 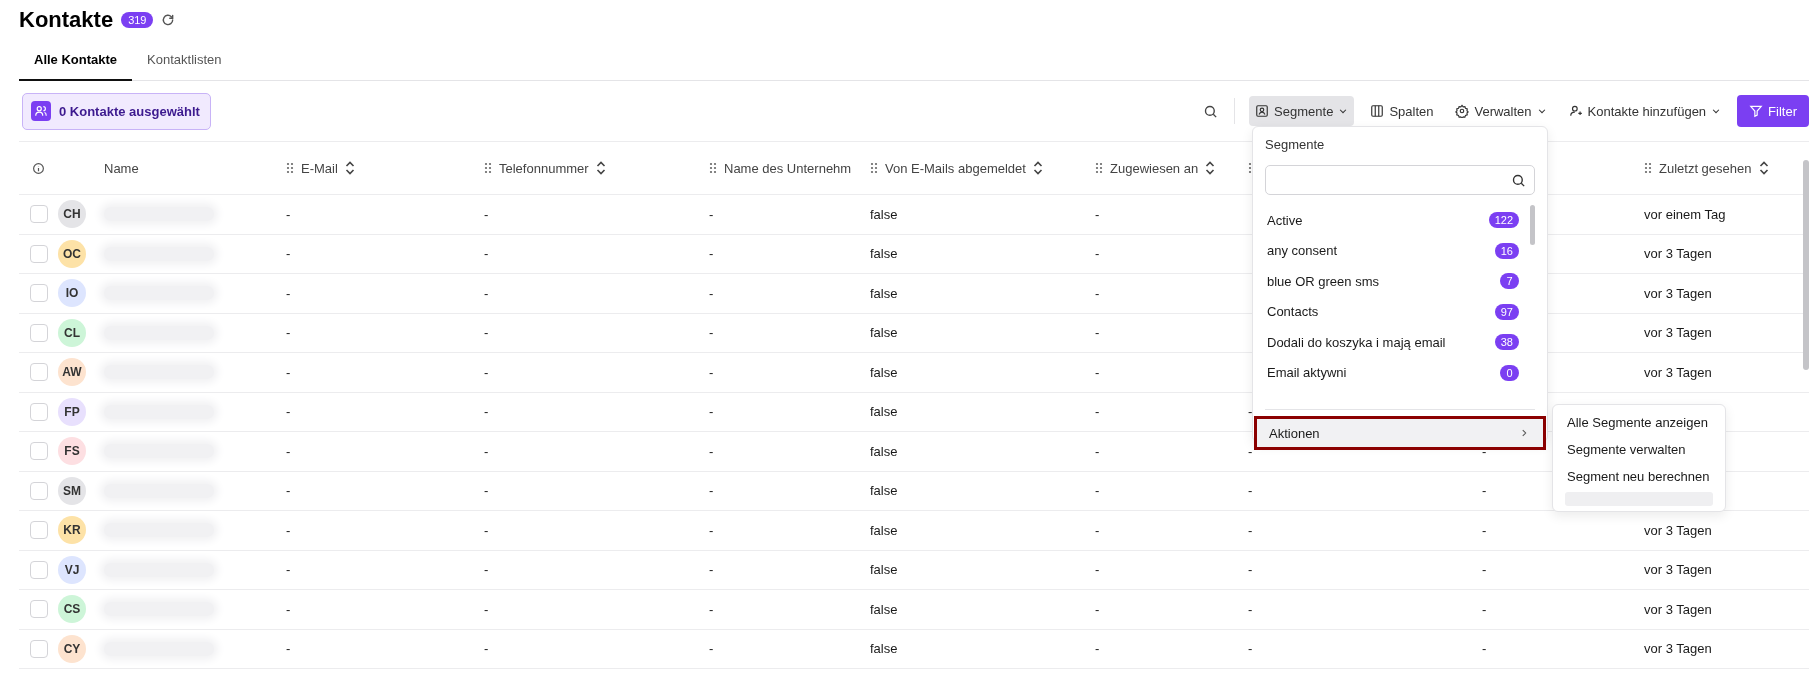 What do you see at coordinates (1302, 251) in the screenshot?
I see `segment-name: any consent` at bounding box center [1302, 251].